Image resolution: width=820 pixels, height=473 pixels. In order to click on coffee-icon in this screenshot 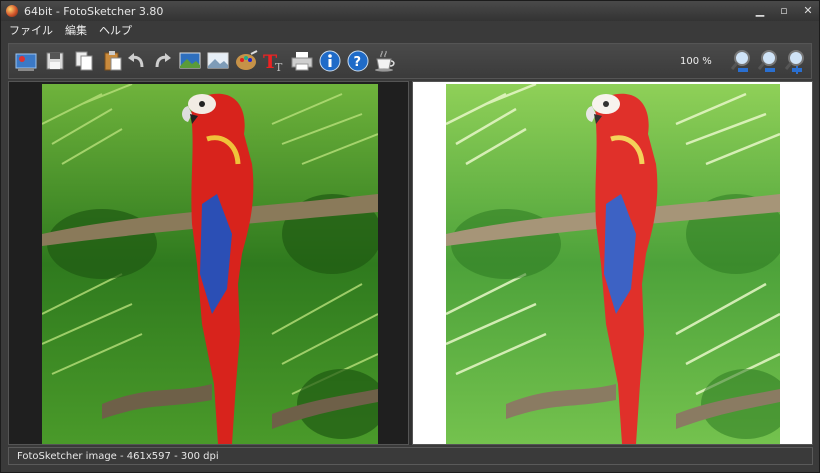, I will do `click(385, 61)`.